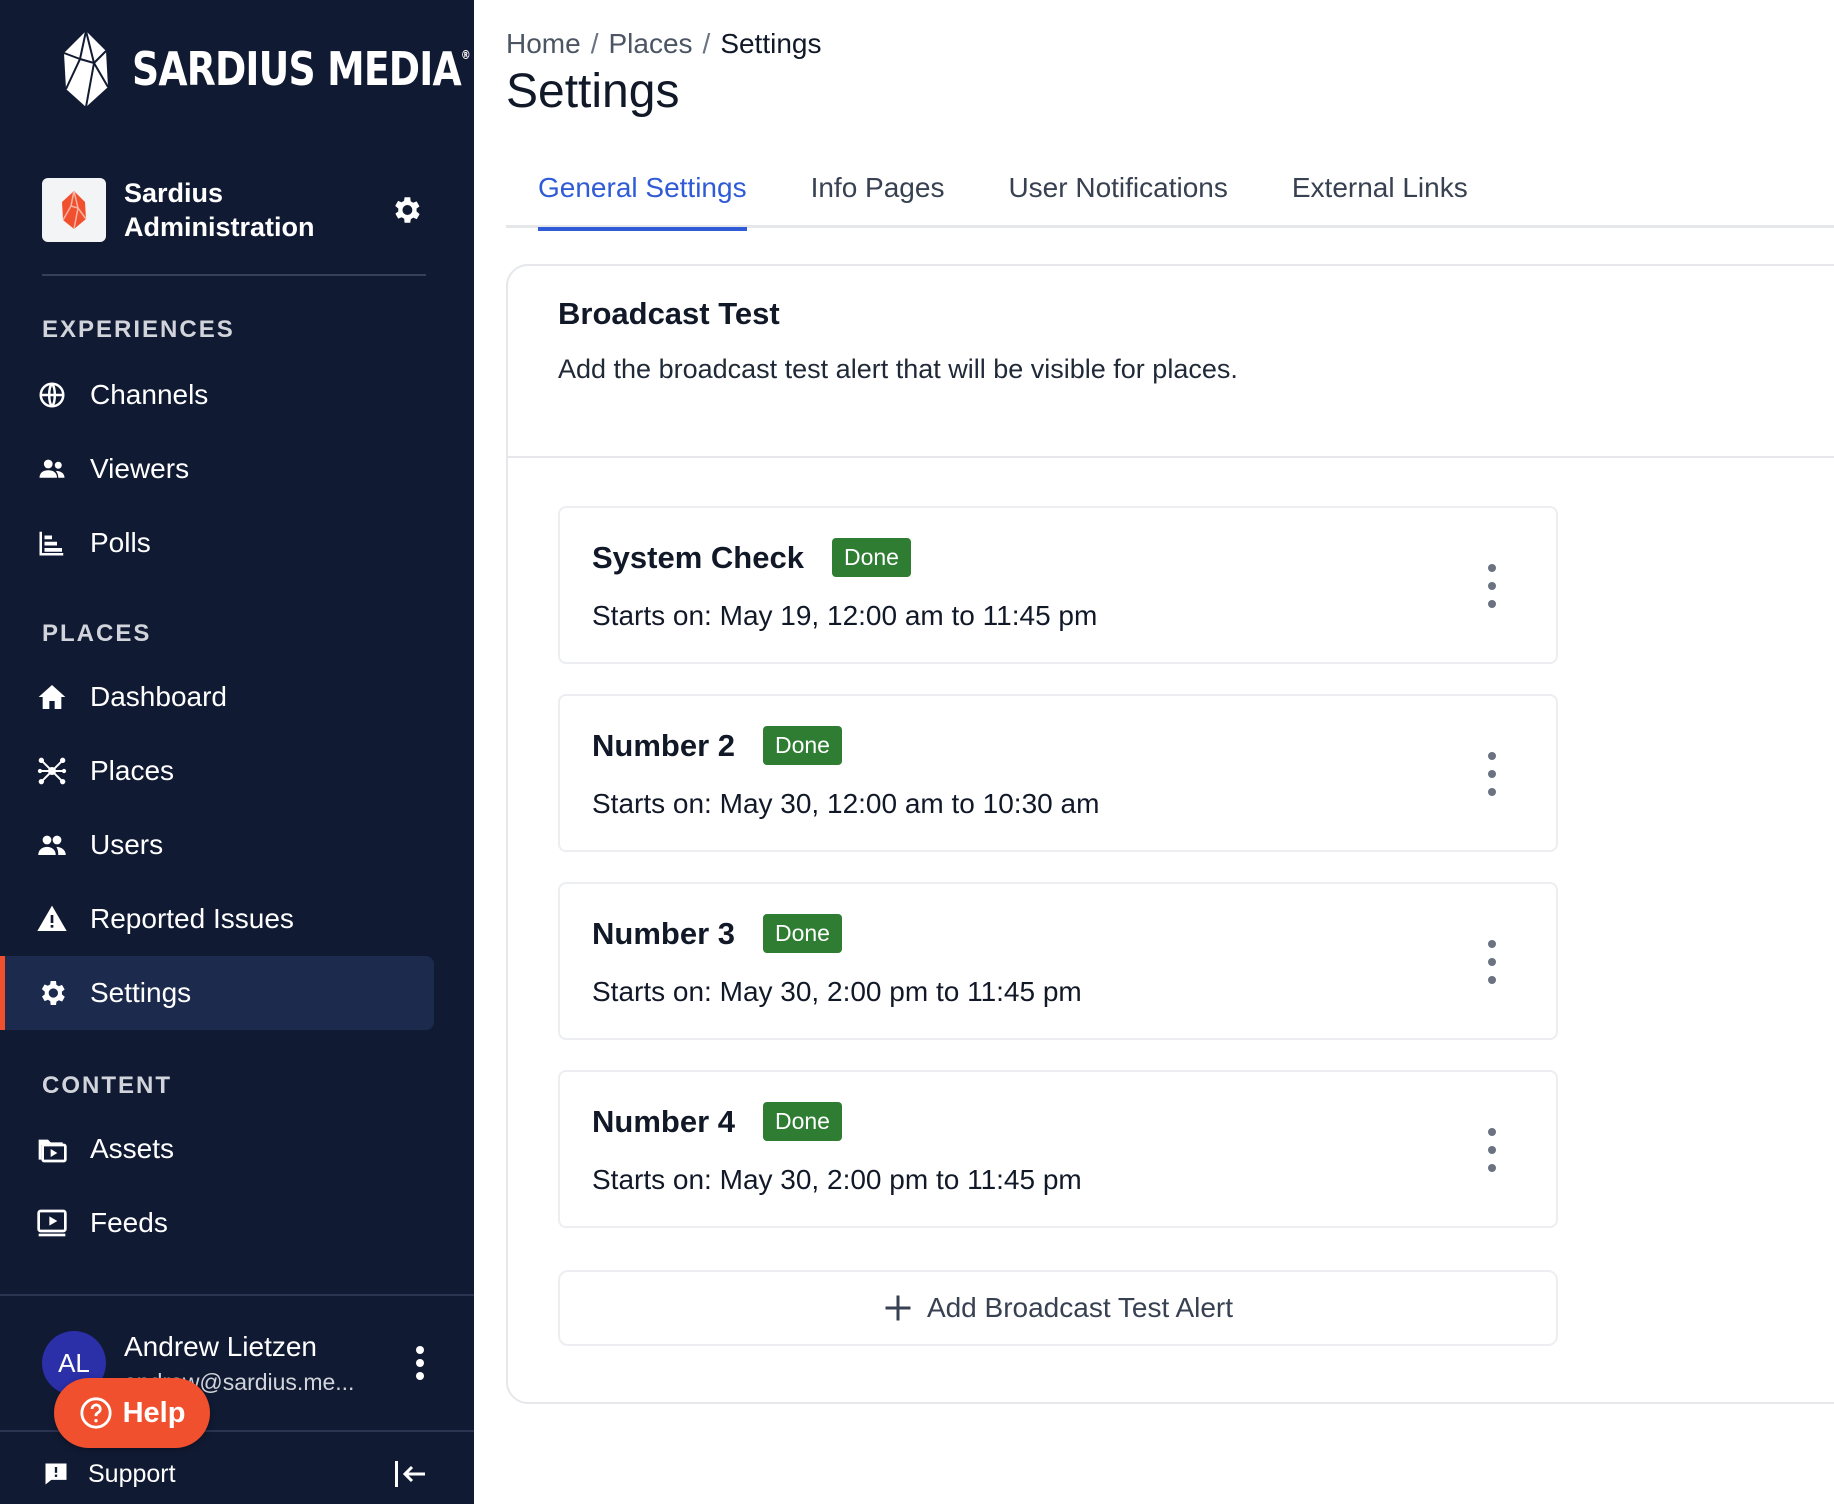  Describe the element at coordinates (217, 469) in the screenshot. I see `sidebar-item-viewers: Viewers` at that location.